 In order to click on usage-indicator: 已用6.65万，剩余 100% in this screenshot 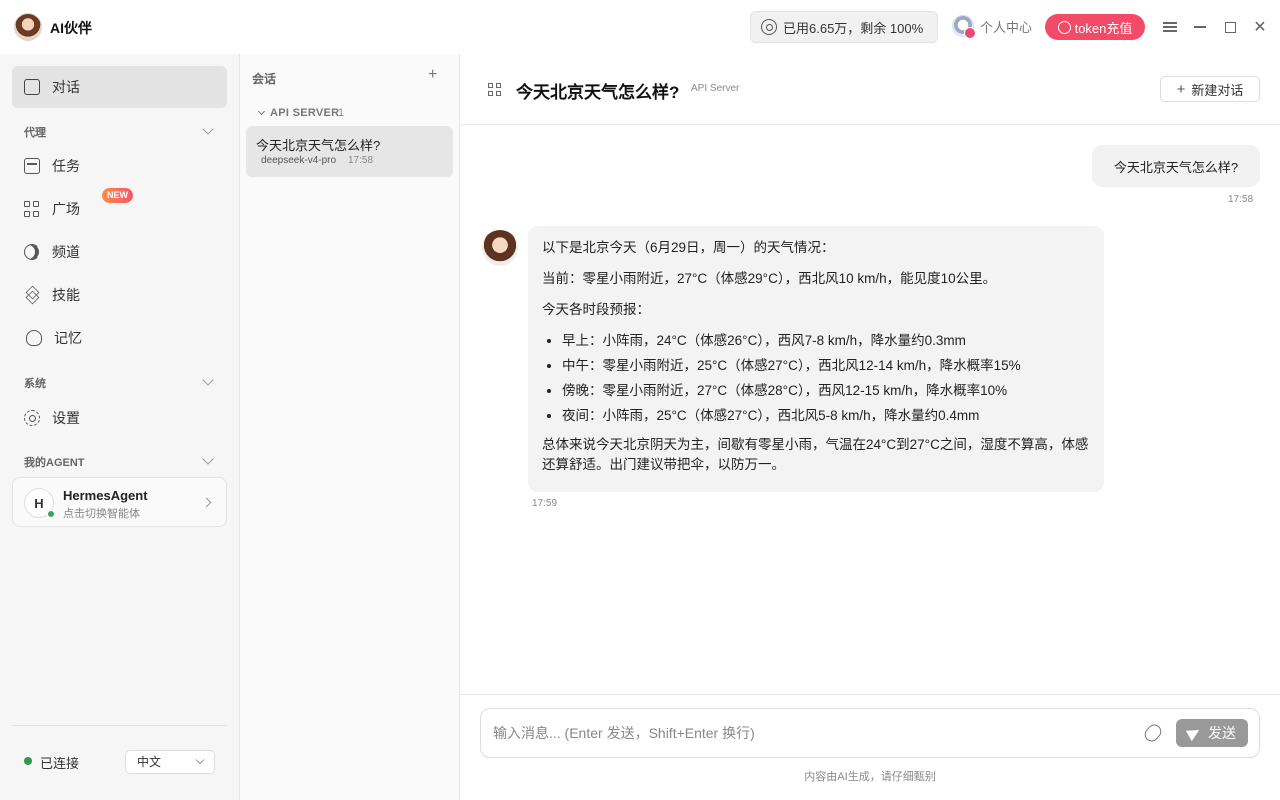, I will do `click(844, 27)`.